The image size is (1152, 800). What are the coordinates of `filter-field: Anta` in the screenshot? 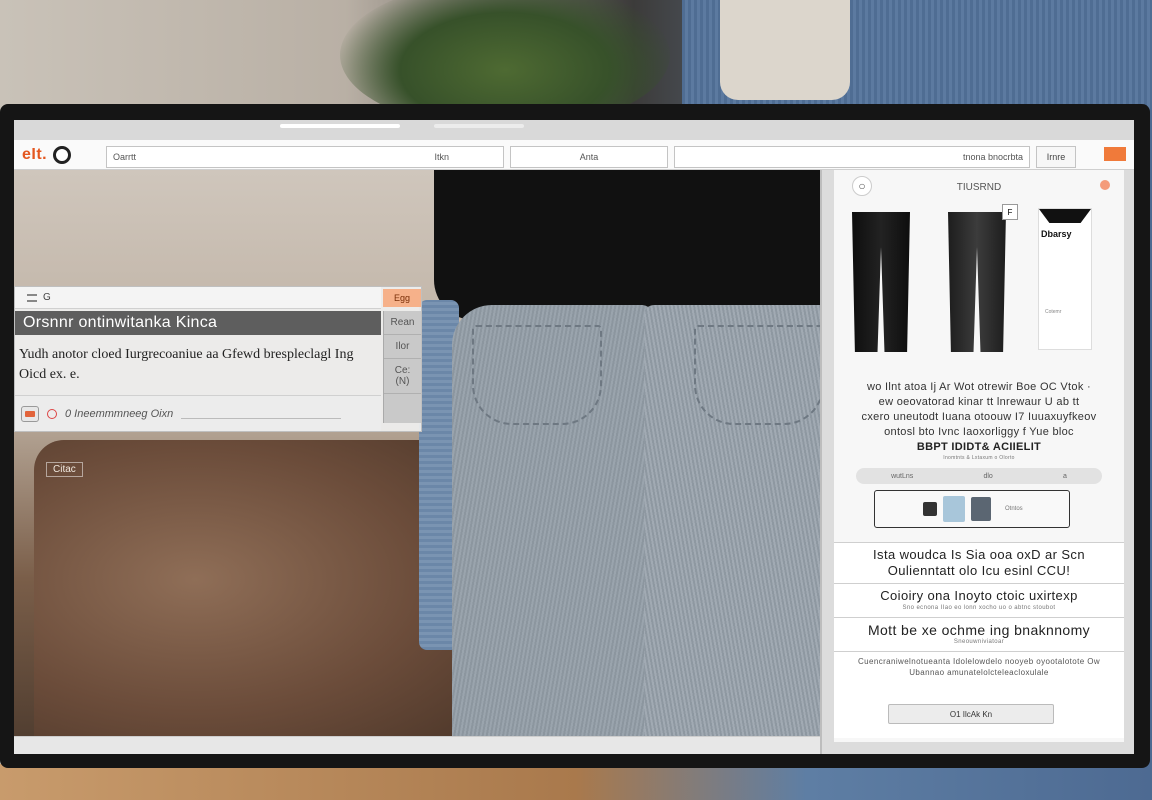 It's located at (589, 157).